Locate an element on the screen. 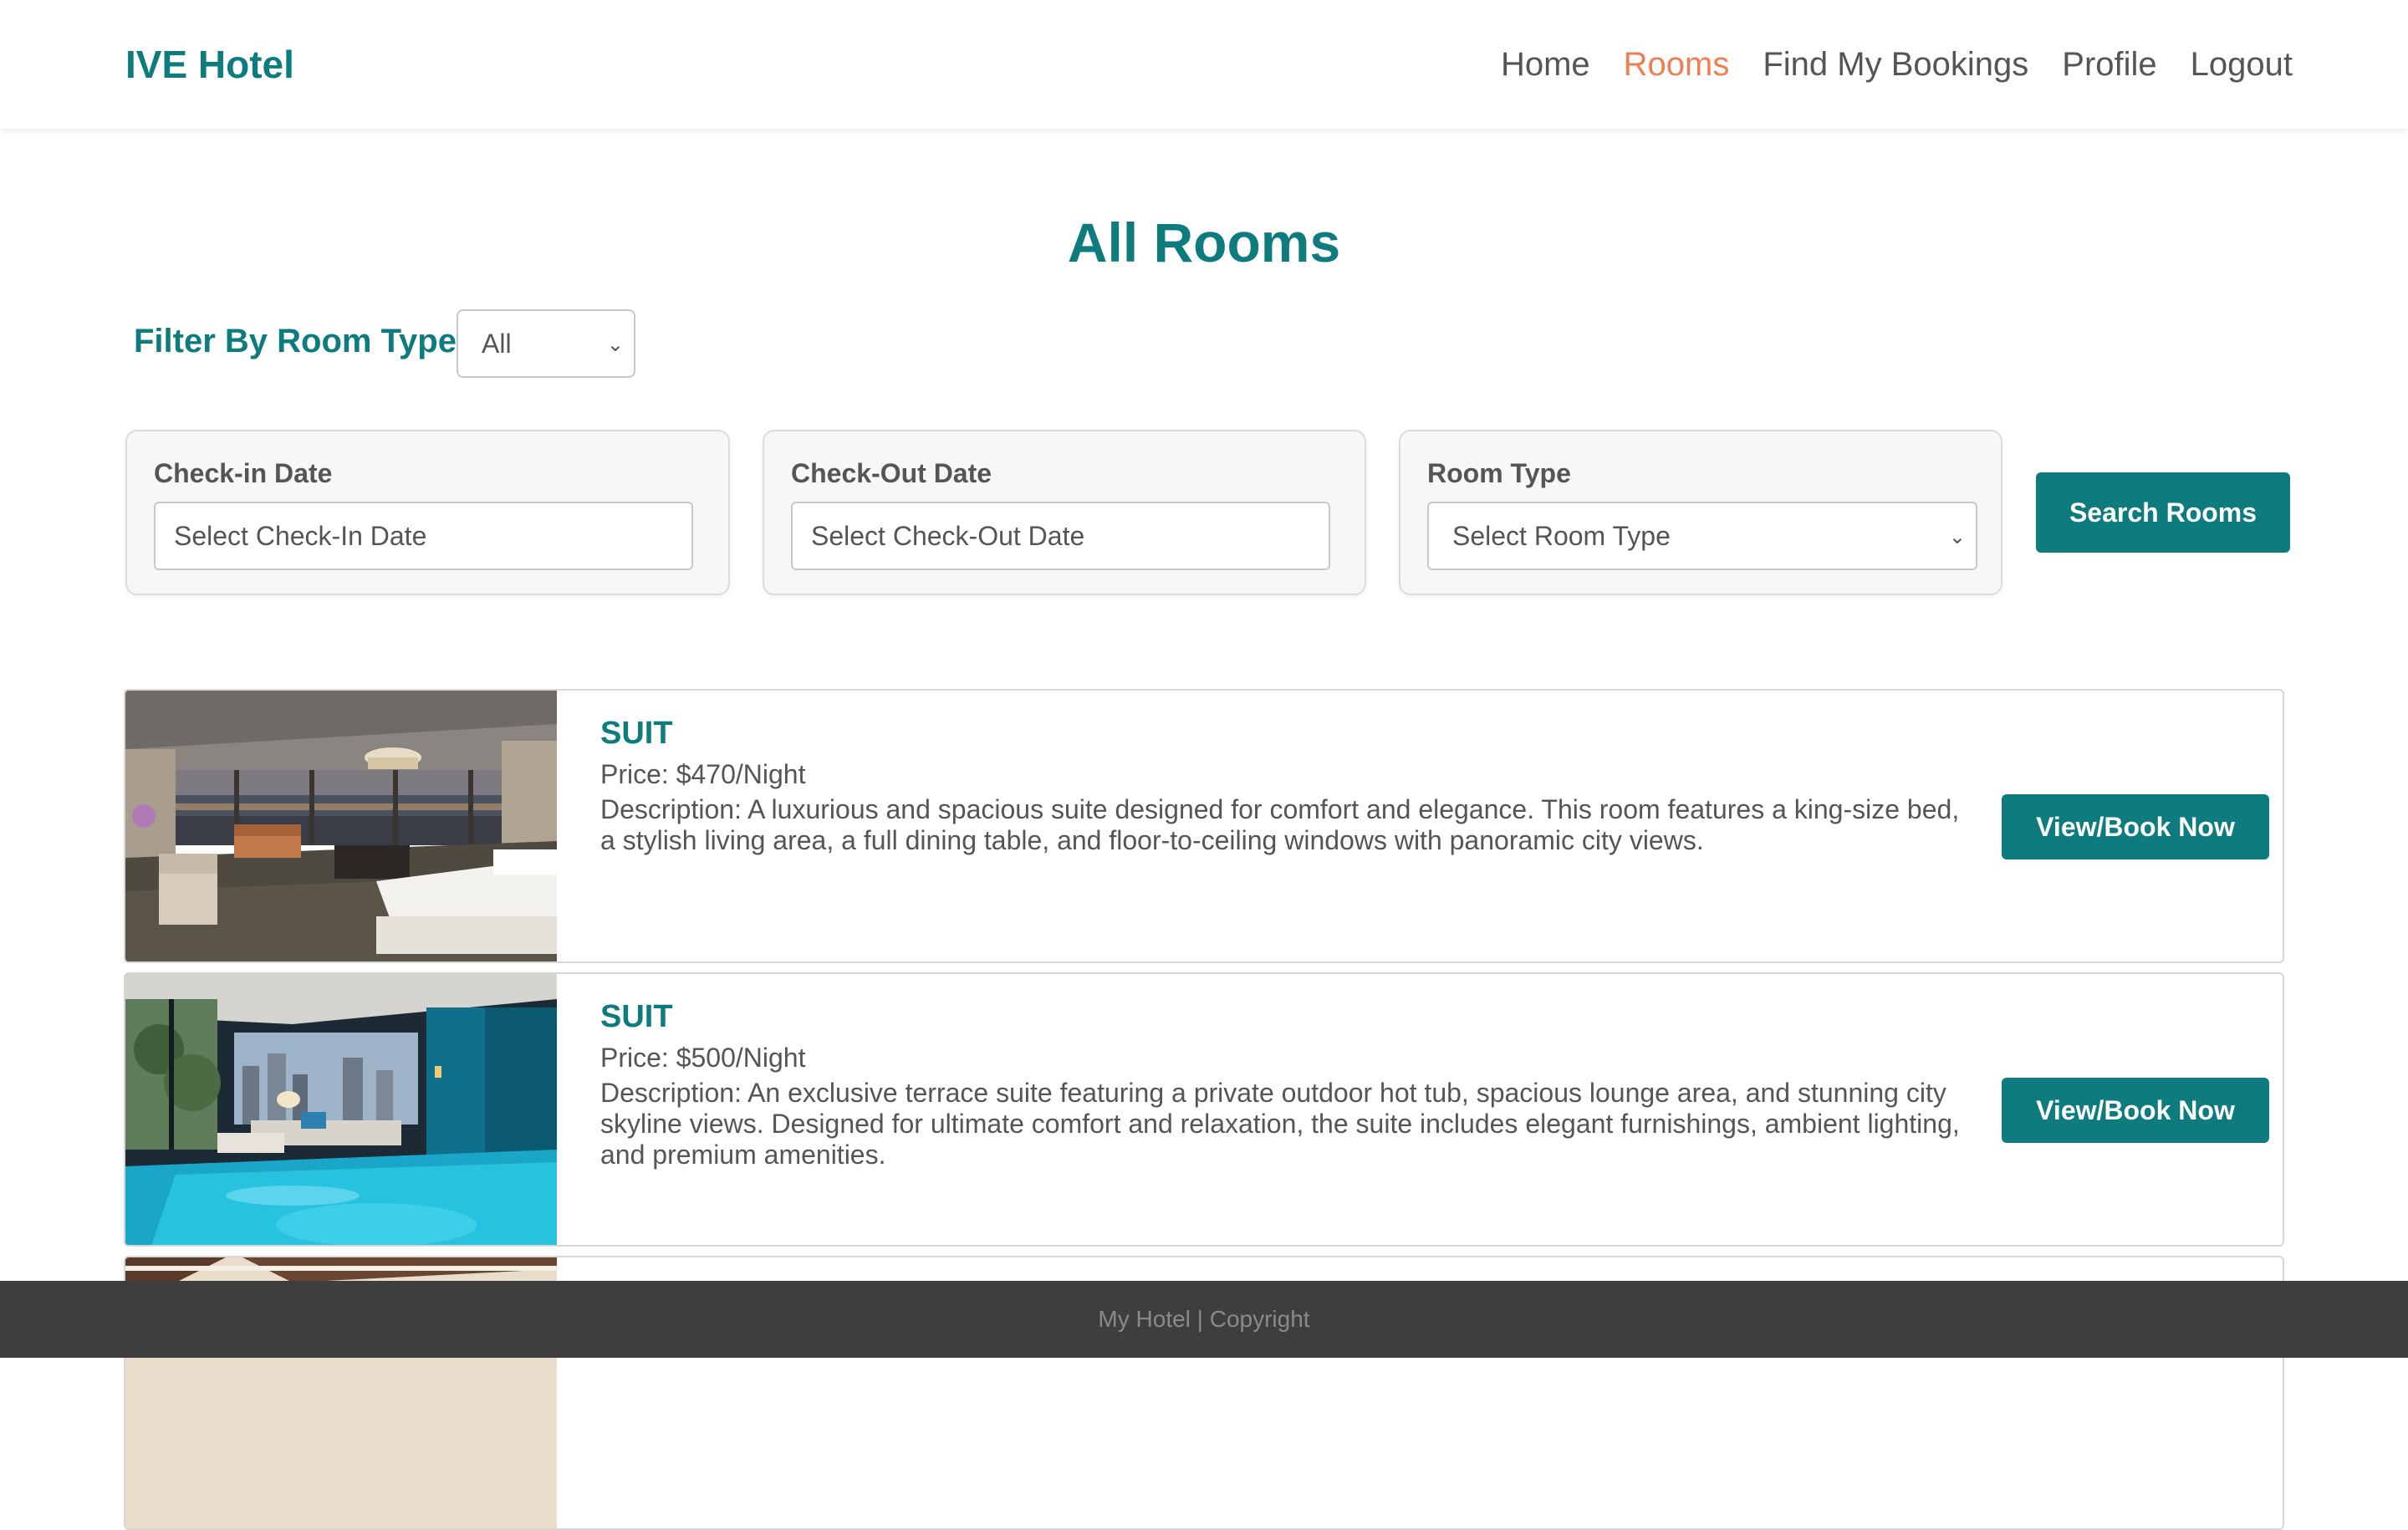 The height and width of the screenshot is (1530, 2408). footer-text: My Hotel | Copyright is located at coordinates (1204, 1319).